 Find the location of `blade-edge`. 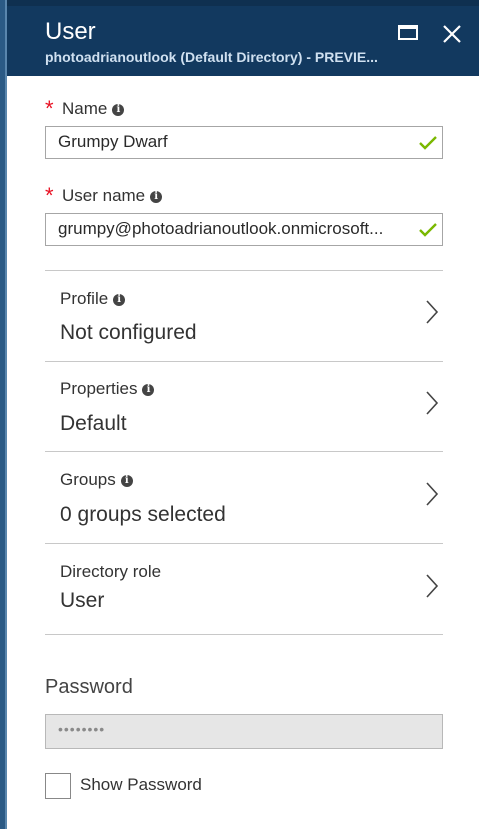

blade-edge is located at coordinates (3, 414).